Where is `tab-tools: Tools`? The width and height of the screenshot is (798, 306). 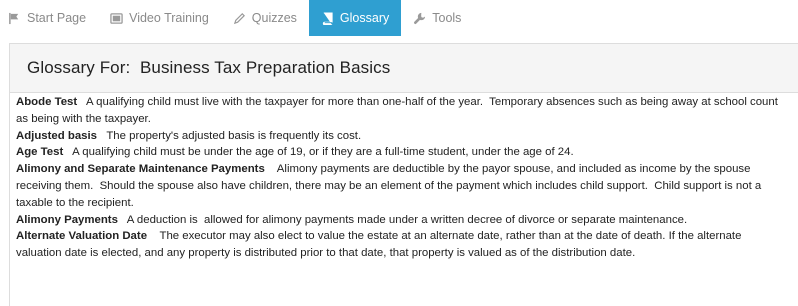 tab-tools: Tools is located at coordinates (437, 18).